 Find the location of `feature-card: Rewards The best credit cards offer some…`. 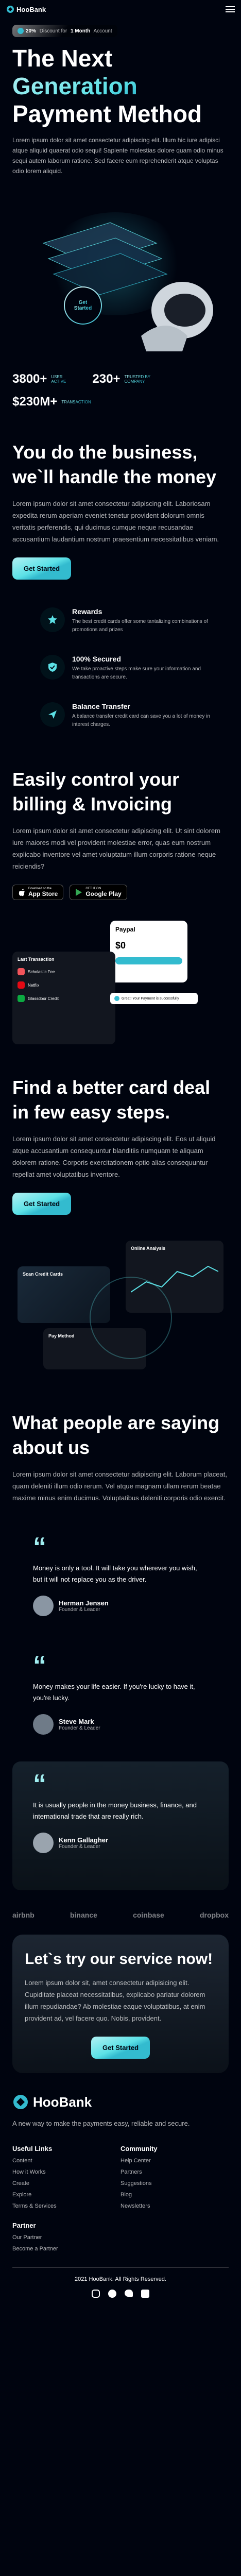

feature-card: Rewards The best credit cards offer some… is located at coordinates (131, 620).